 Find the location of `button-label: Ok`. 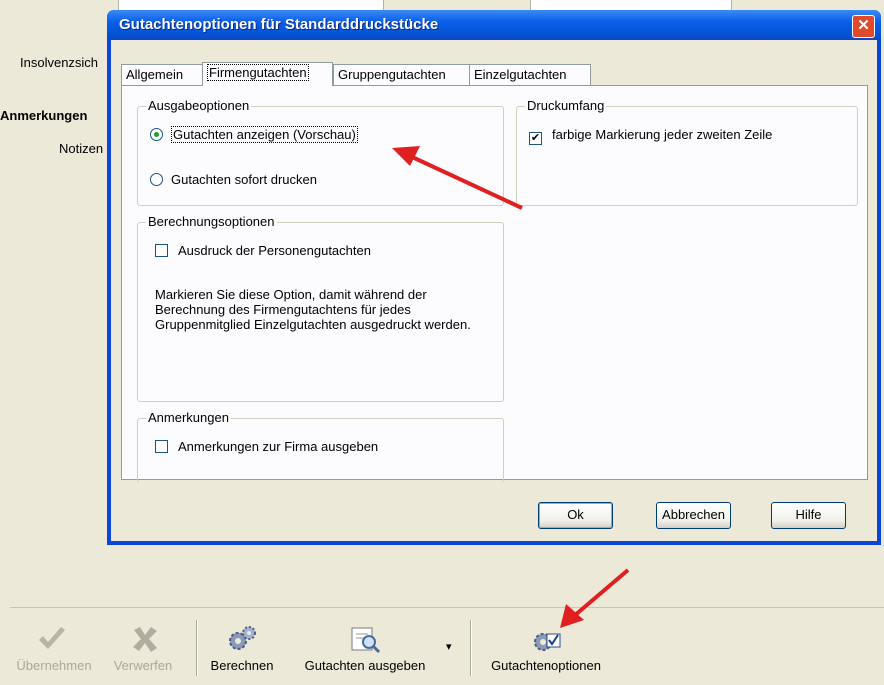

button-label: Ok is located at coordinates (575, 514).